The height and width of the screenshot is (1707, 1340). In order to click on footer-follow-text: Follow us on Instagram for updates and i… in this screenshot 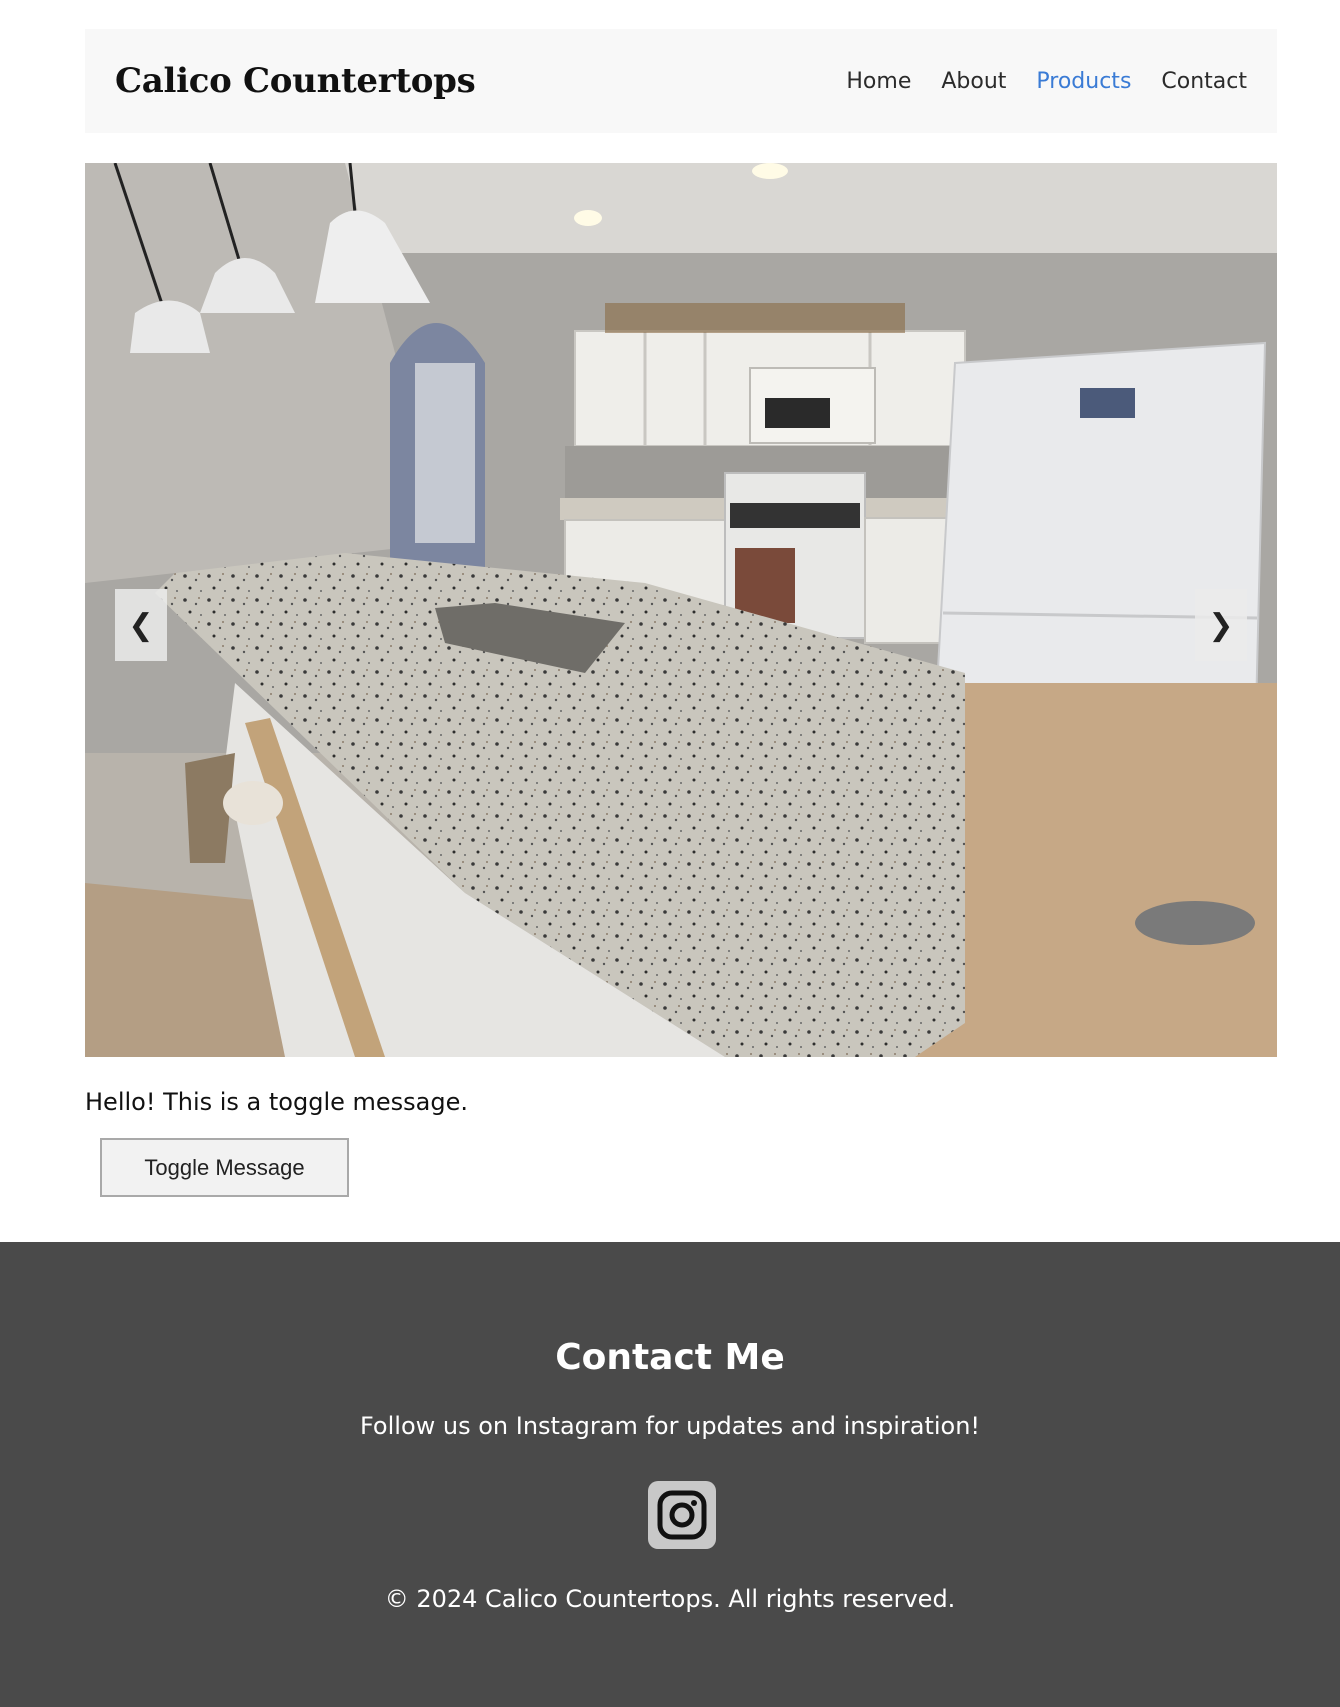, I will do `click(670, 1426)`.